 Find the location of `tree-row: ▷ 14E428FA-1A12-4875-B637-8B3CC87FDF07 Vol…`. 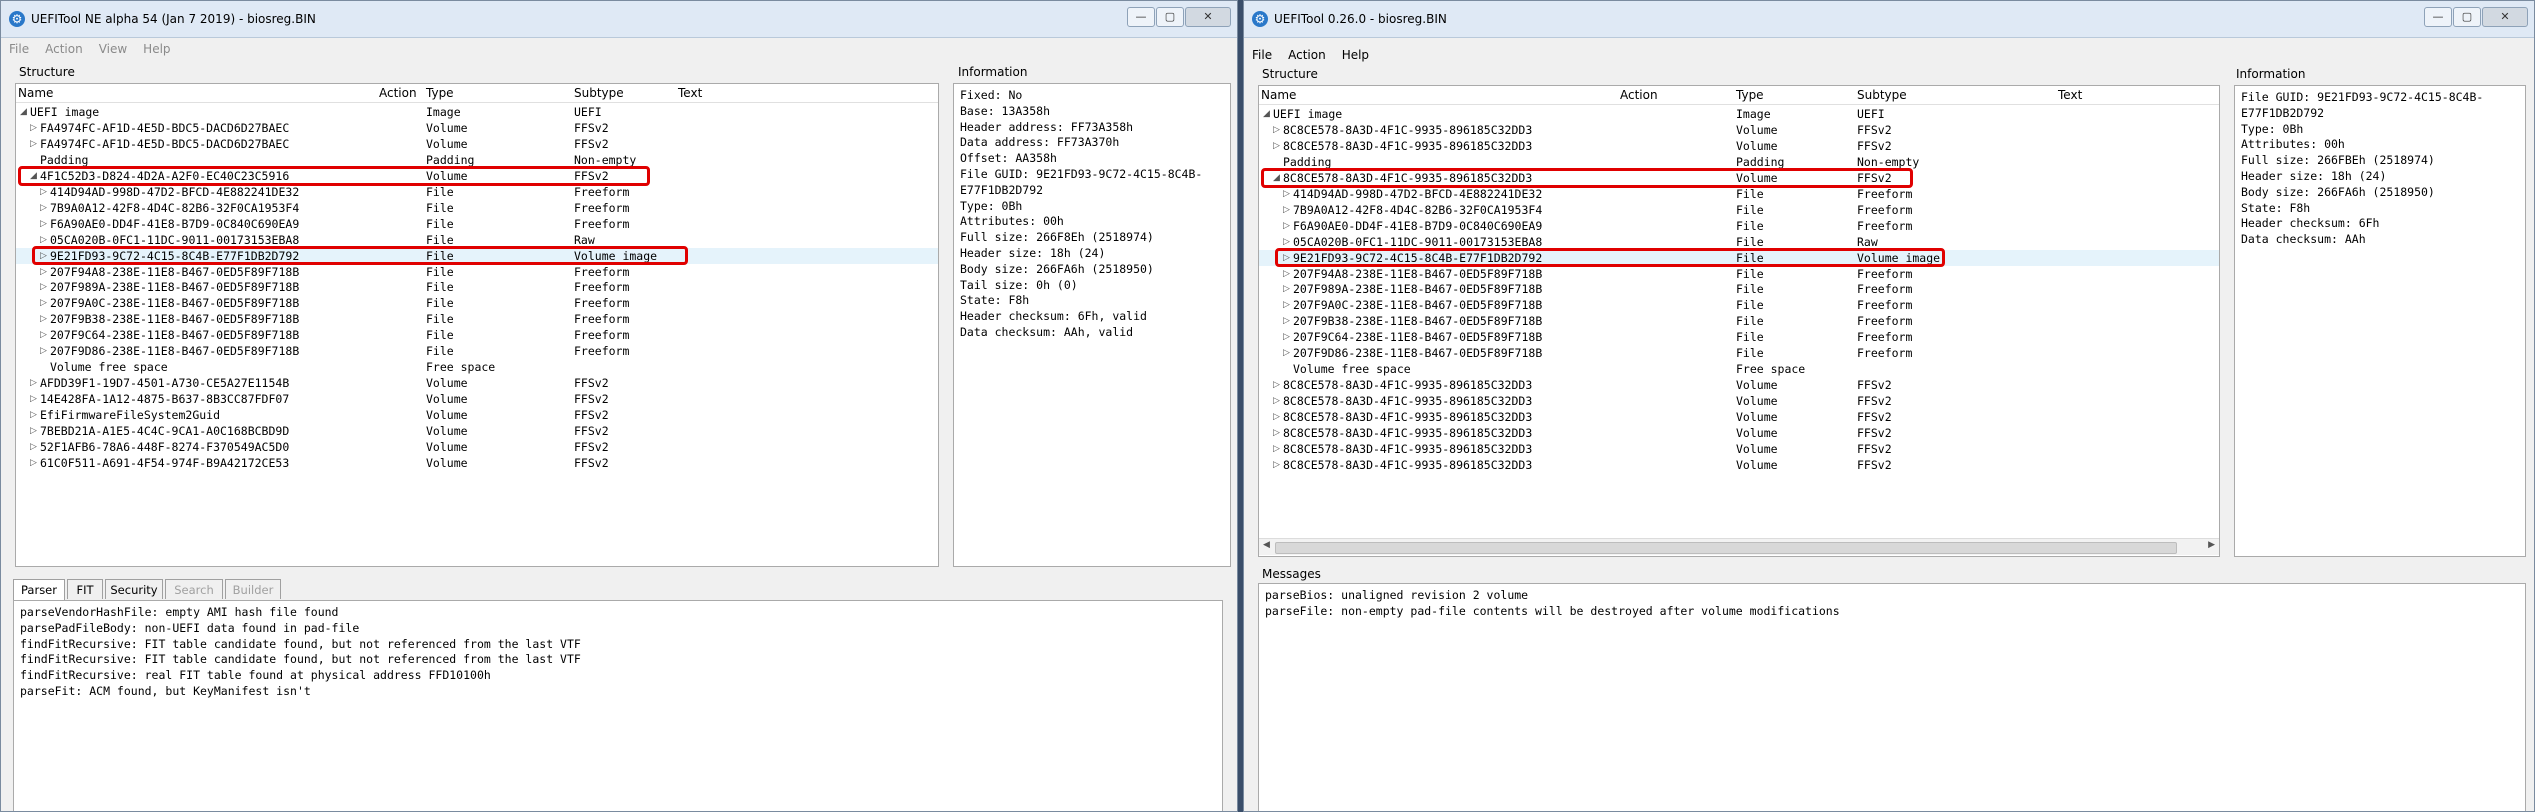

tree-row: ▷ 14E428FA-1A12-4875-B637-8B3CC87FDF07 Vol… is located at coordinates (477, 399).